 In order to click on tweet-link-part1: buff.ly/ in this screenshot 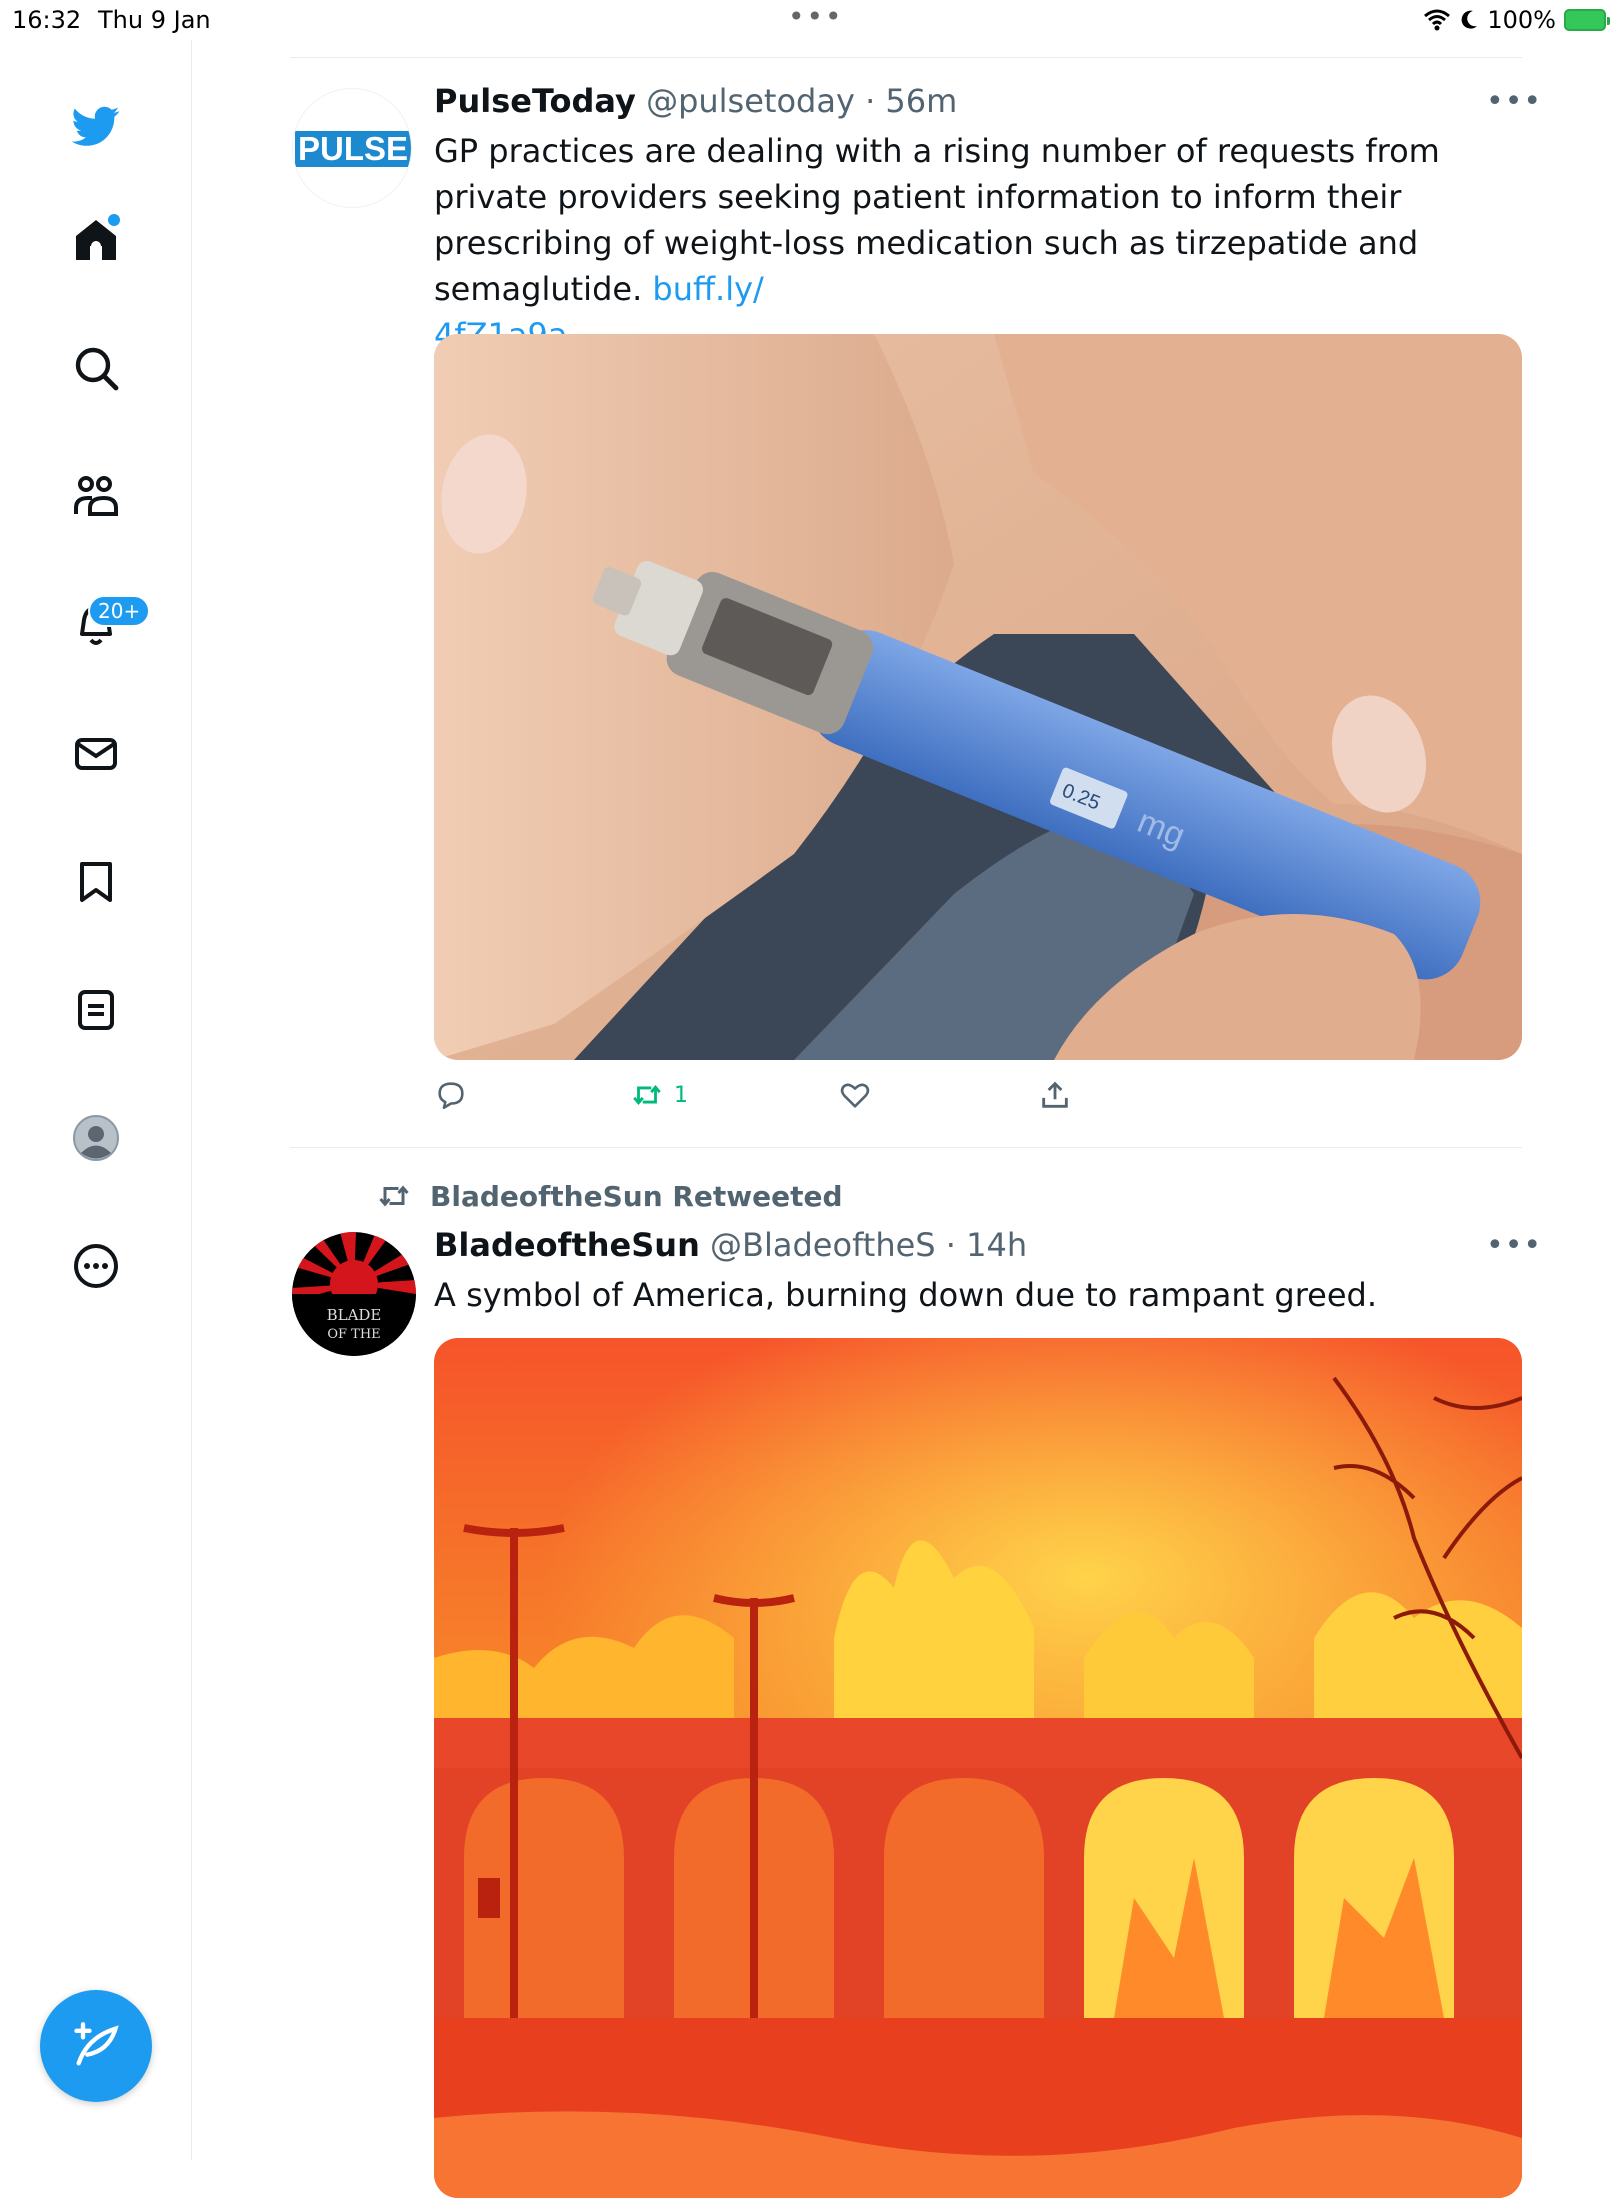, I will do `click(707, 289)`.